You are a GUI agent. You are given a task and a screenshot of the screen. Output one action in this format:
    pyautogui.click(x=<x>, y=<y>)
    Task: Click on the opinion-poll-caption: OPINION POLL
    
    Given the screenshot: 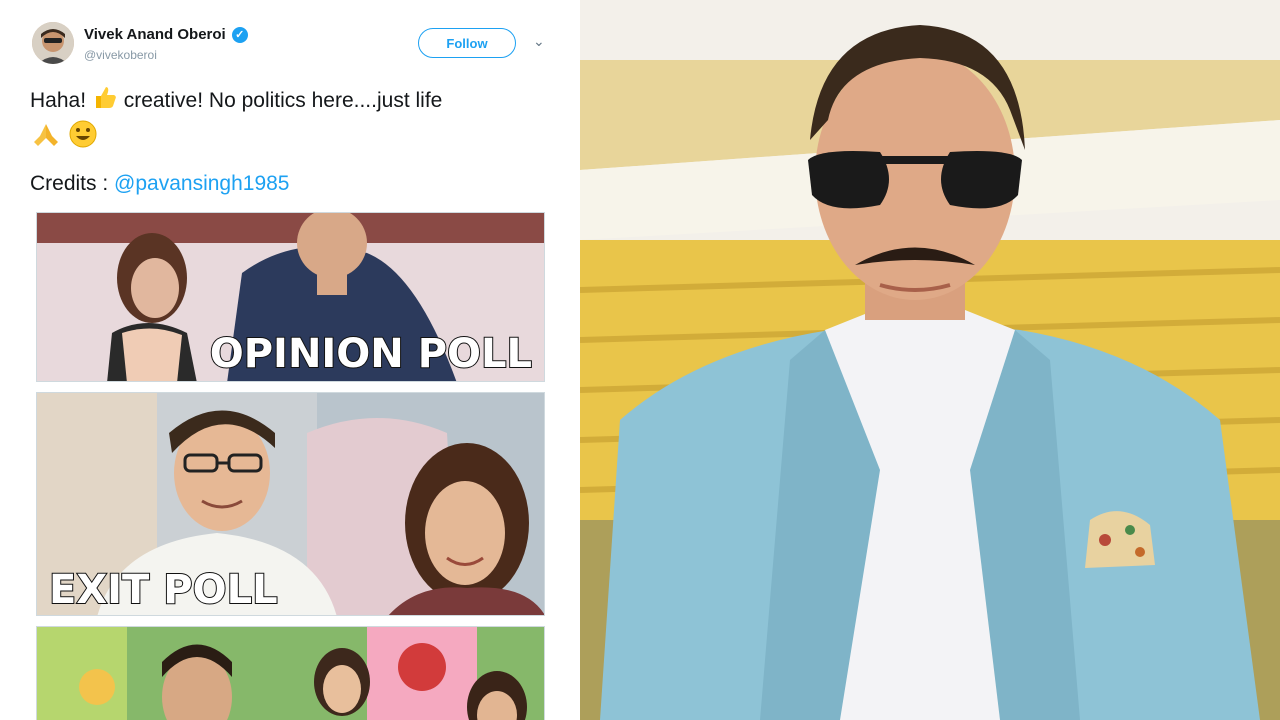 What is the action you would take?
    pyautogui.click(x=371, y=354)
    